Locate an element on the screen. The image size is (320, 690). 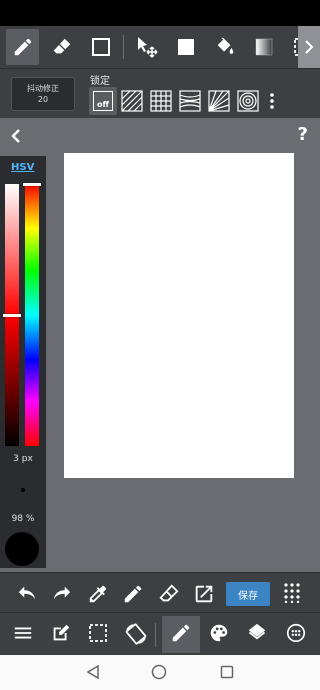
color-side-panel: HSV 3 px 98 % is located at coordinates (23, 362).